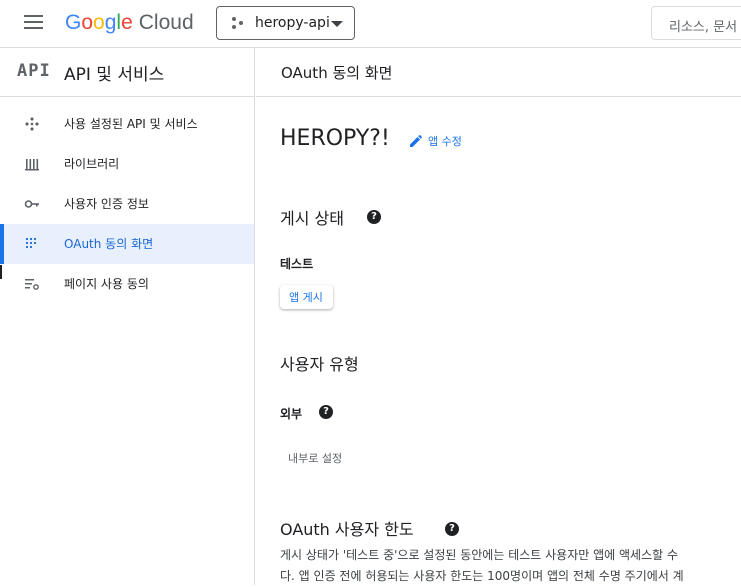 The image size is (741, 587). I want to click on page-agreement-icon, so click(32, 284).